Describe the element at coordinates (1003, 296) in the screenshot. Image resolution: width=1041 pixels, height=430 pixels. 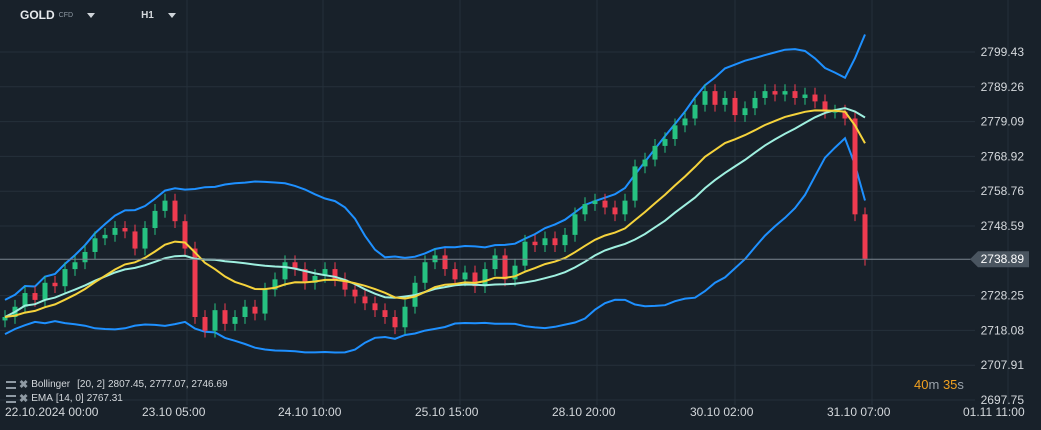
I see `y-tick-label: 2728.25` at that location.